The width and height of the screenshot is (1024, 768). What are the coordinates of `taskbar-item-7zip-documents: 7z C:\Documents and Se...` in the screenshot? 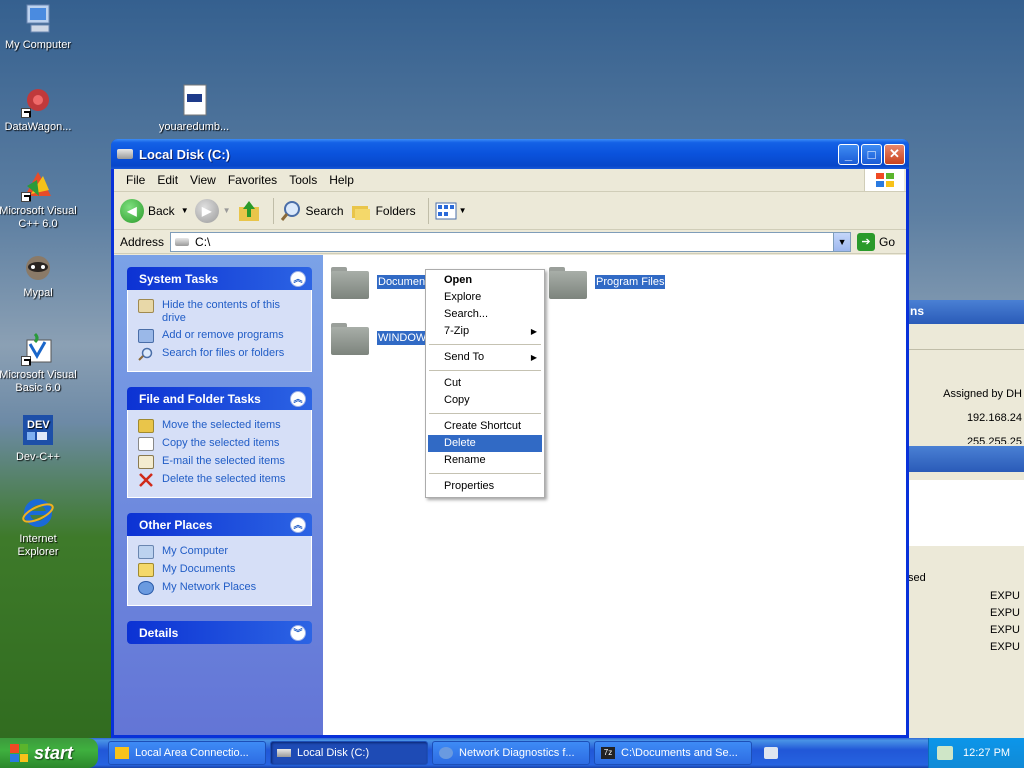 It's located at (673, 753).